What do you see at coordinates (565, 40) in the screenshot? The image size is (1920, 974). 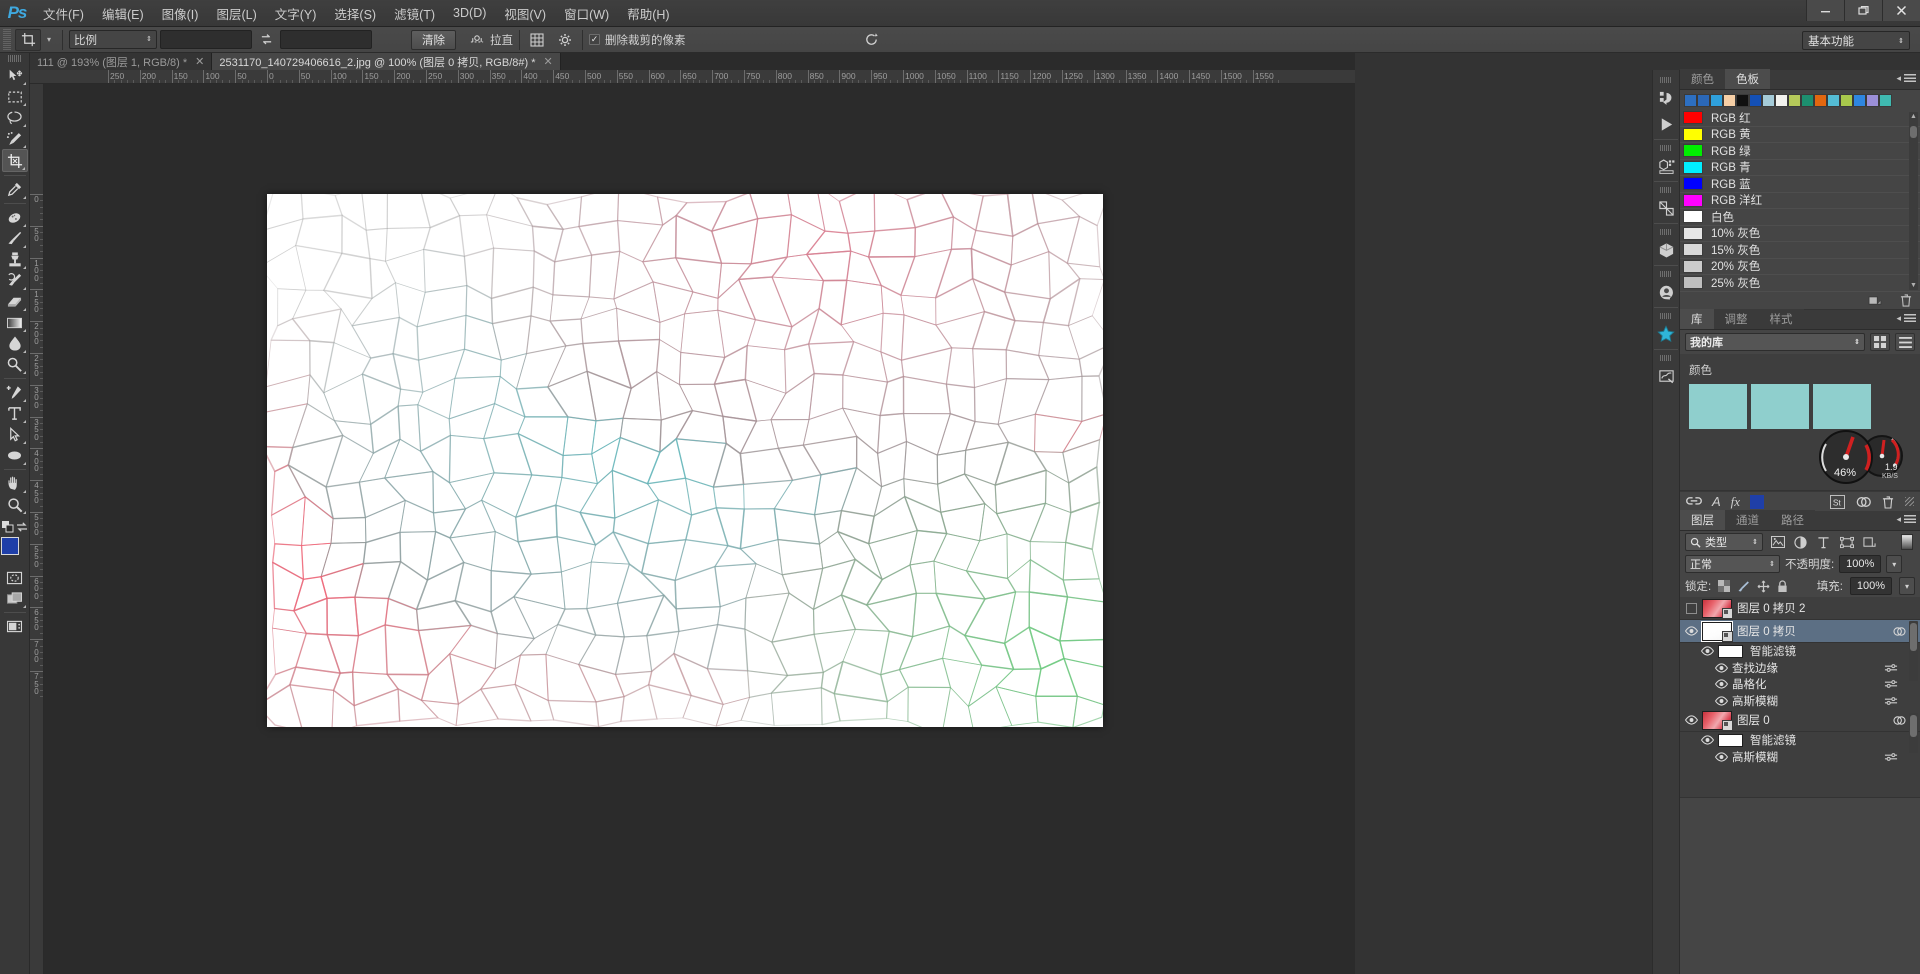 I see `gear-icon` at bounding box center [565, 40].